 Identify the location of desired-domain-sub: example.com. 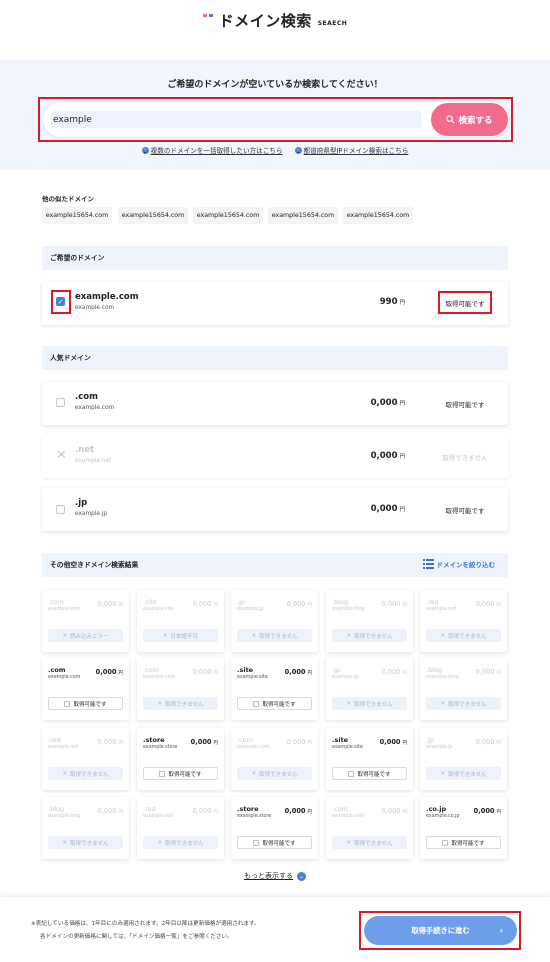
(95, 308).